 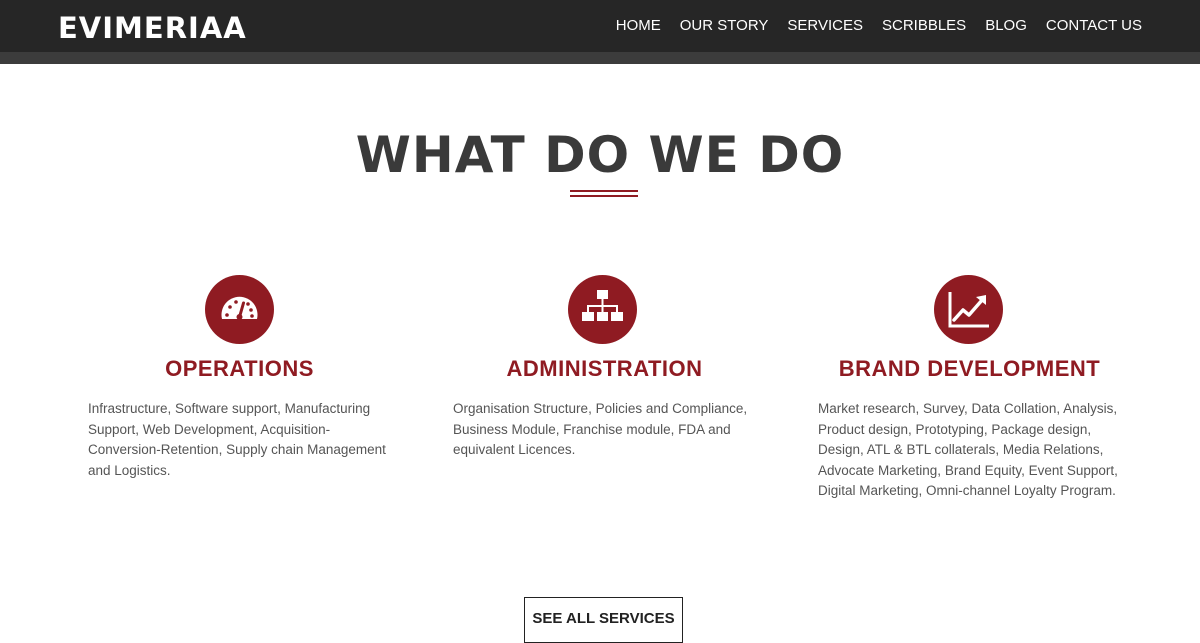 What do you see at coordinates (152, 28) in the screenshot?
I see `brand-logo: EVIMERIAA` at bounding box center [152, 28].